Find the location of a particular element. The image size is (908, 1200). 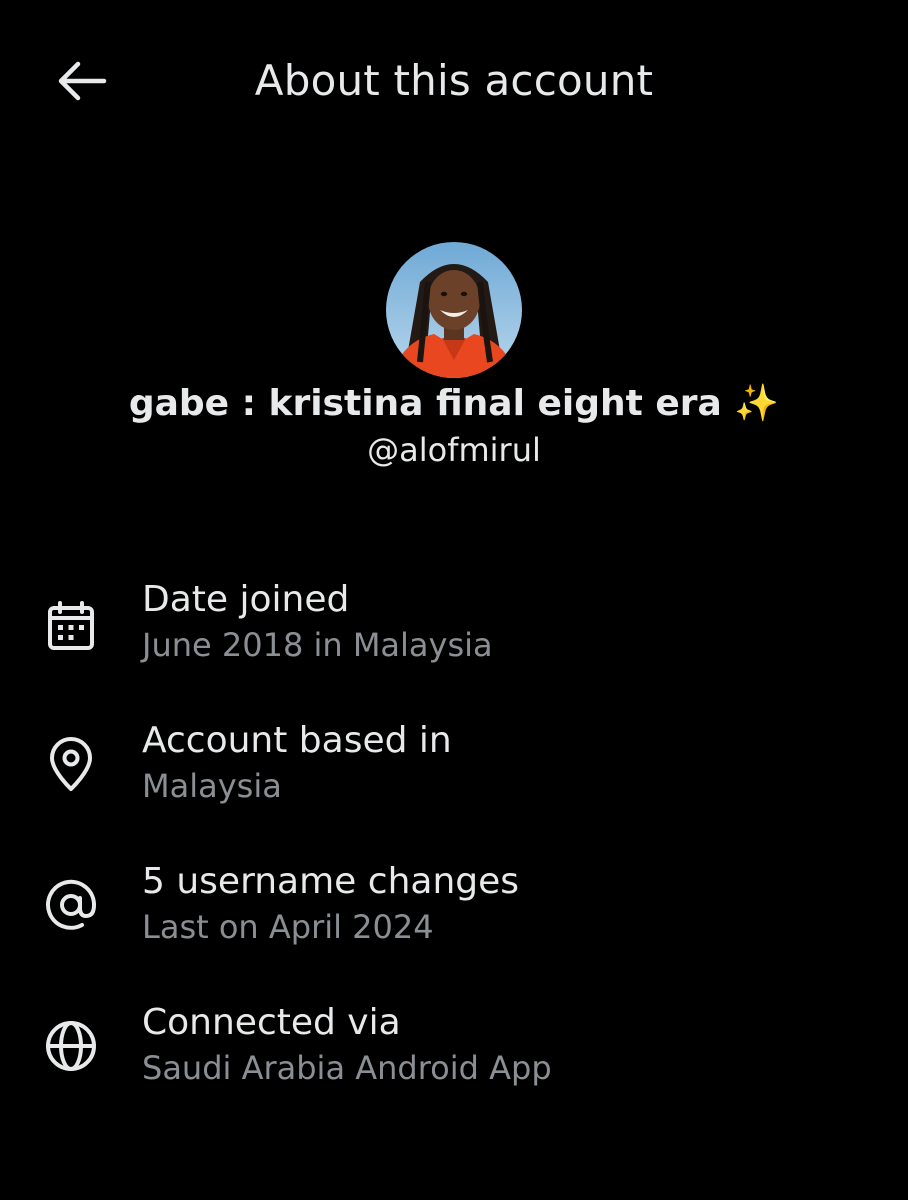

date-joined-label: Date joined is located at coordinates (246, 599).